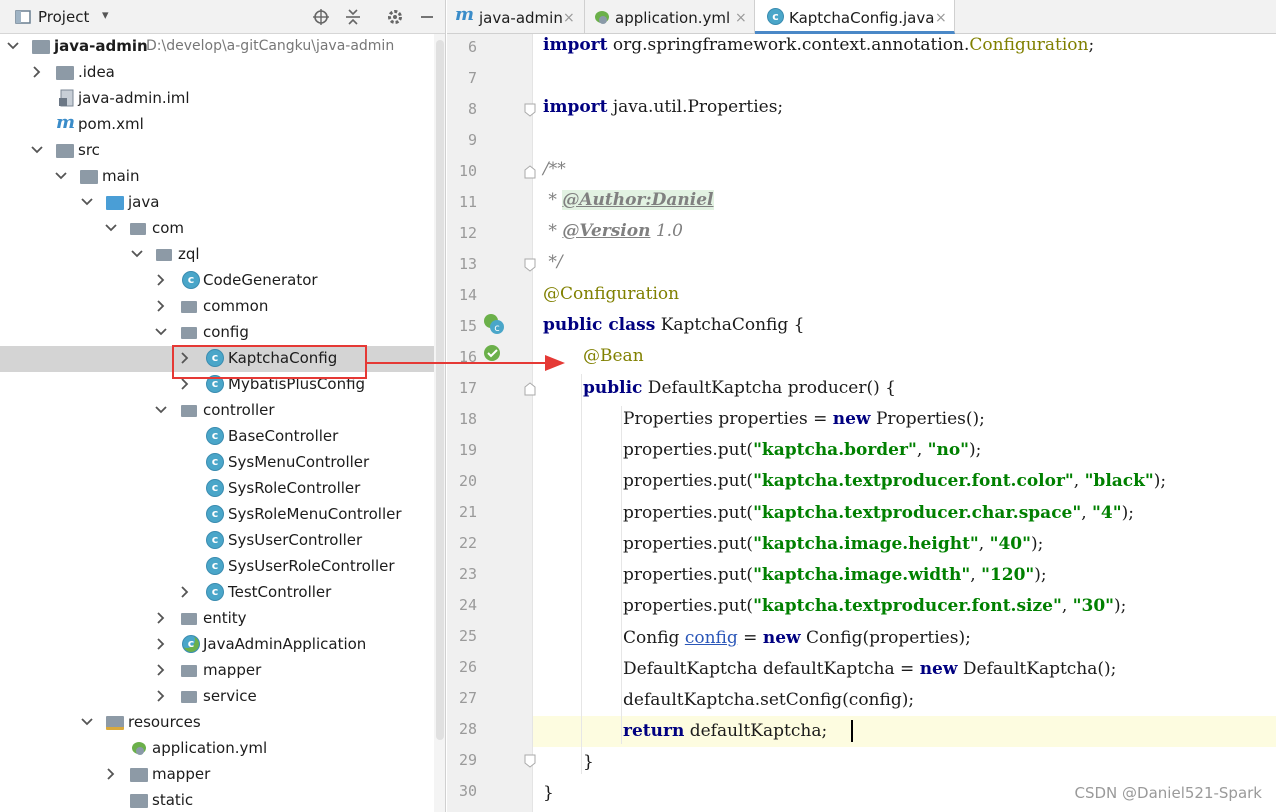 This screenshot has height=812, width=1276. What do you see at coordinates (217, 177) in the screenshot?
I see `tree-item-main: main` at bounding box center [217, 177].